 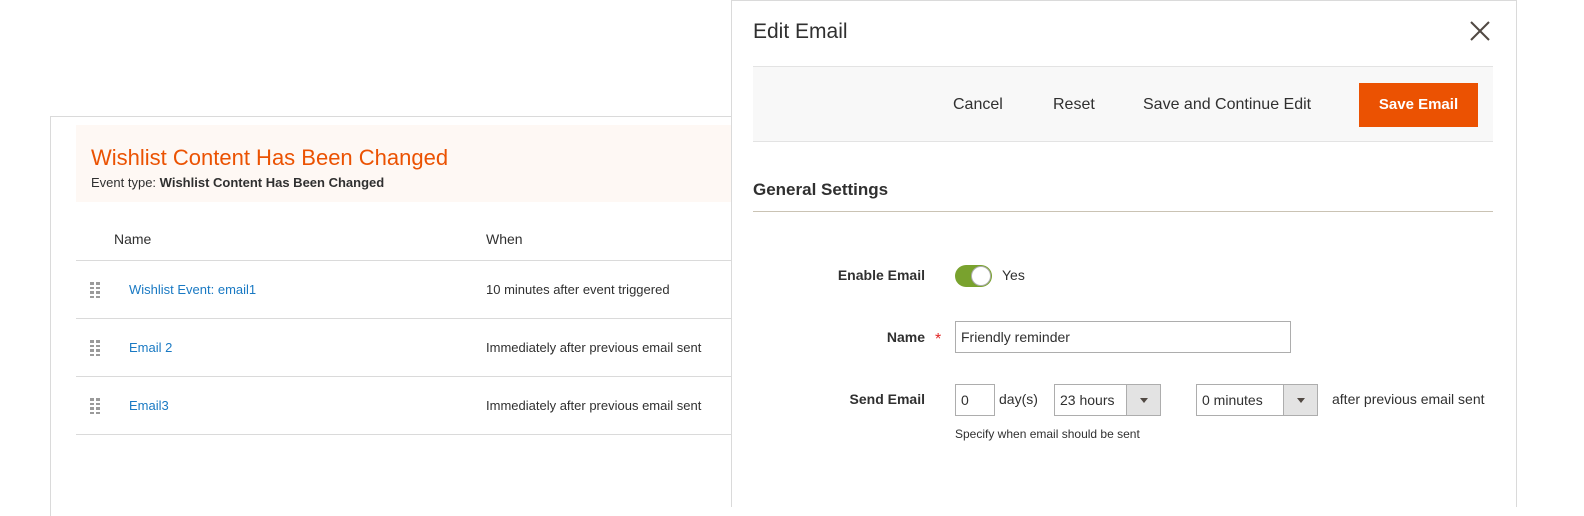 I want to click on name-label: Name, so click(x=905, y=337).